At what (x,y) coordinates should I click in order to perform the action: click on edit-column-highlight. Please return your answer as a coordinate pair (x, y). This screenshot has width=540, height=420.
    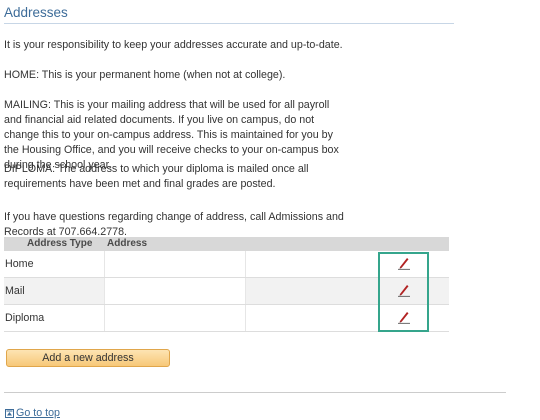
    Looking at the image, I should click on (403, 292).